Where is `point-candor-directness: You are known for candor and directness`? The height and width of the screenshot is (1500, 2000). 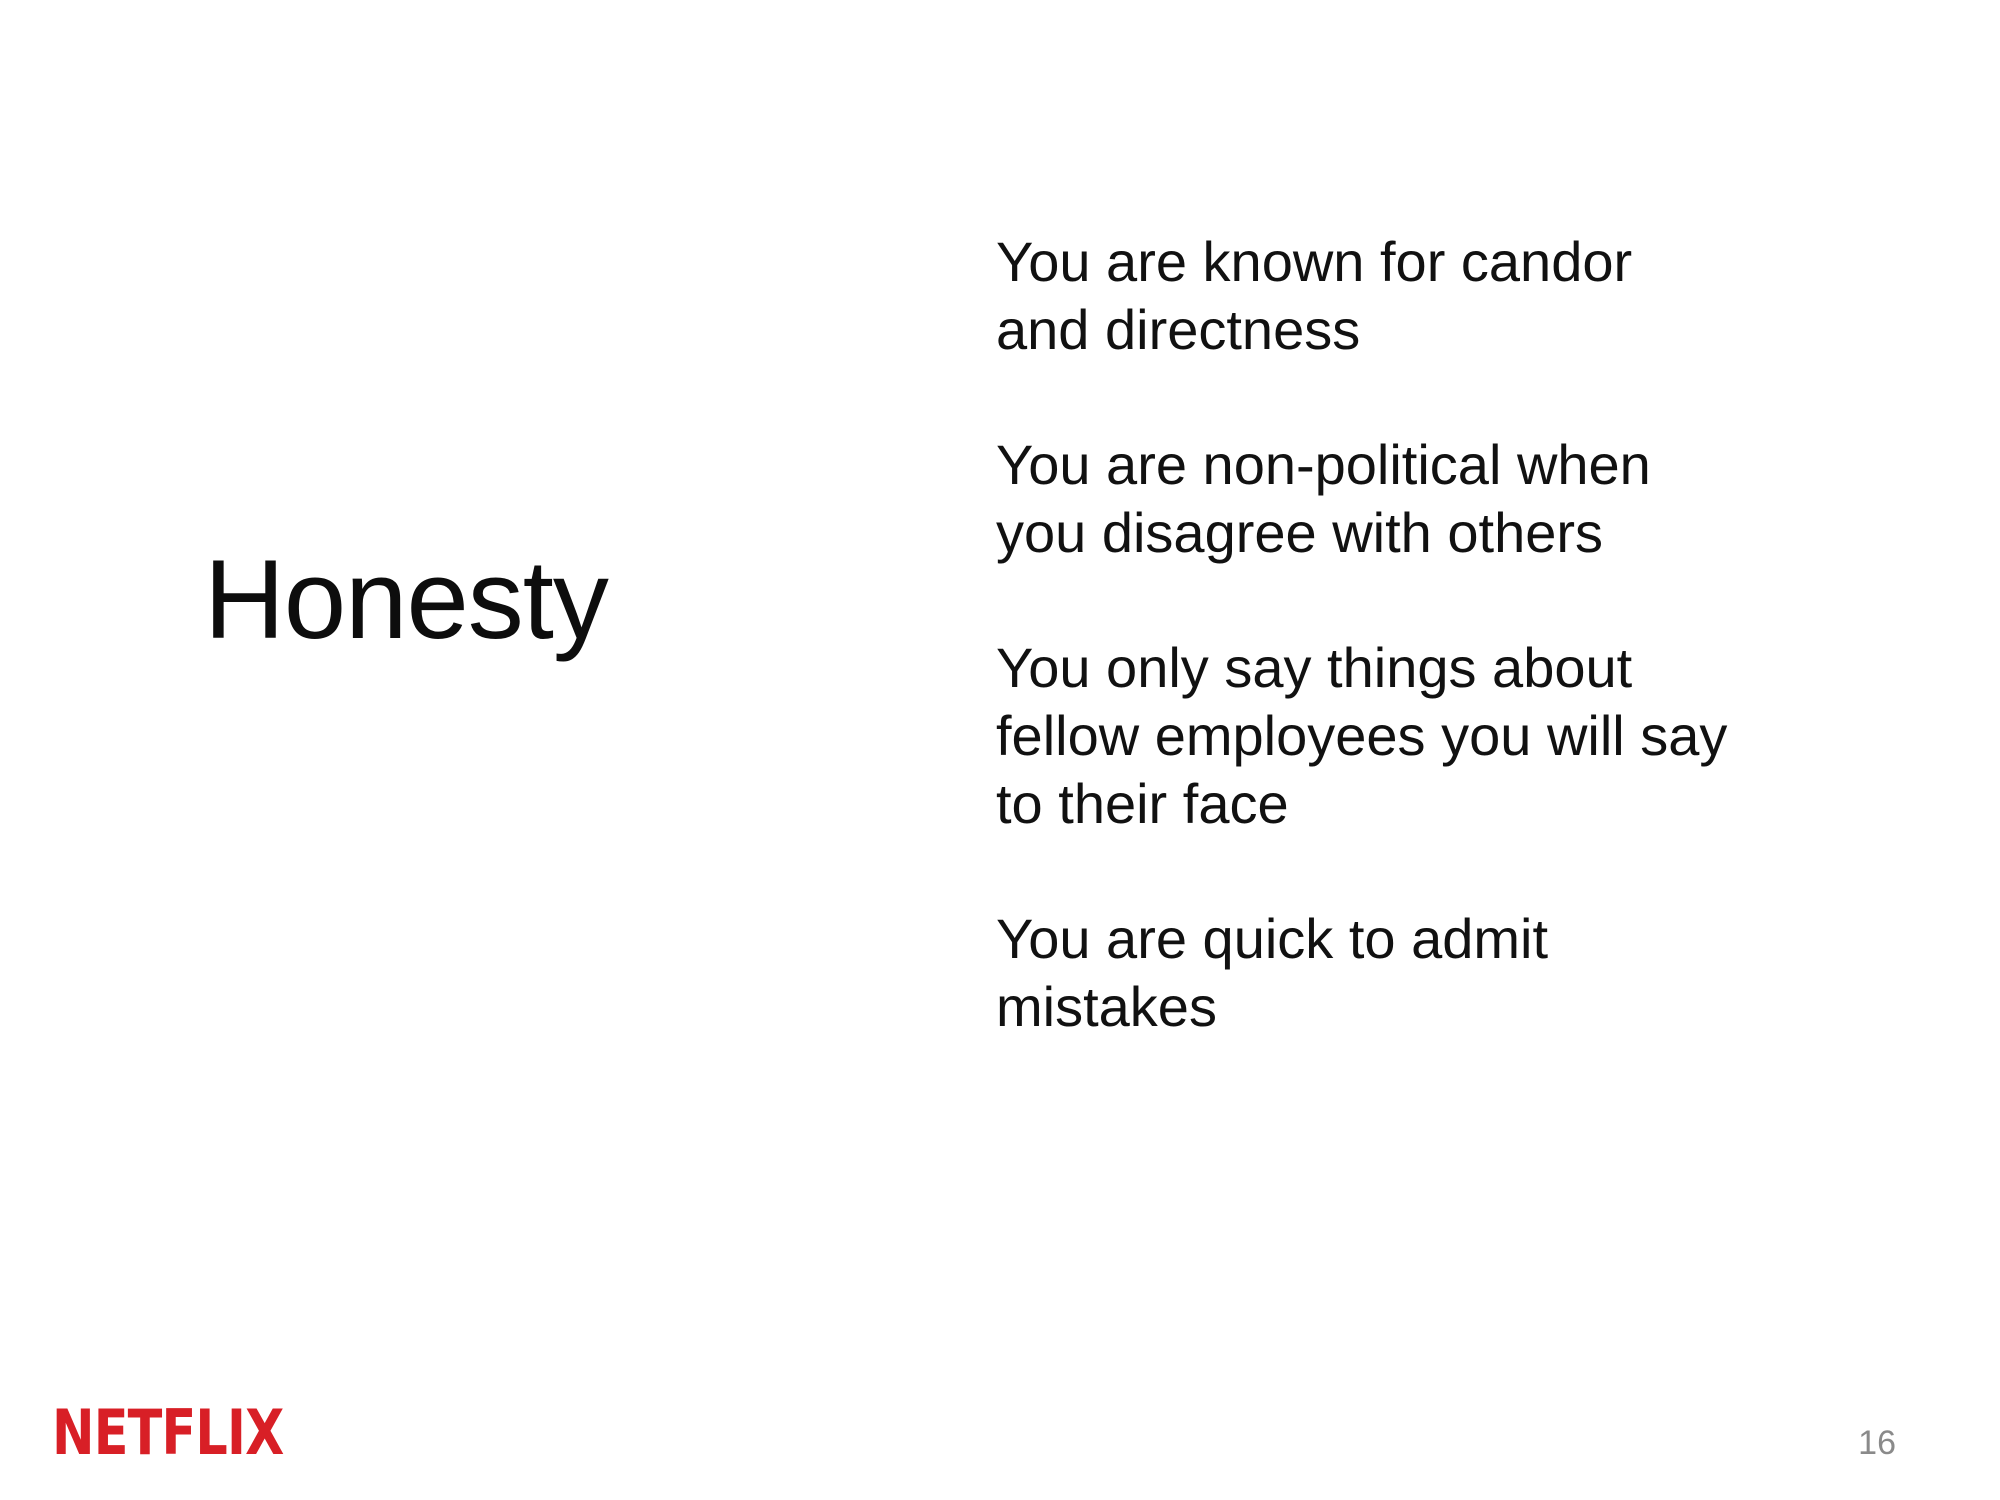
point-candor-directness: You are known for candor and directness is located at coordinates (1314, 295).